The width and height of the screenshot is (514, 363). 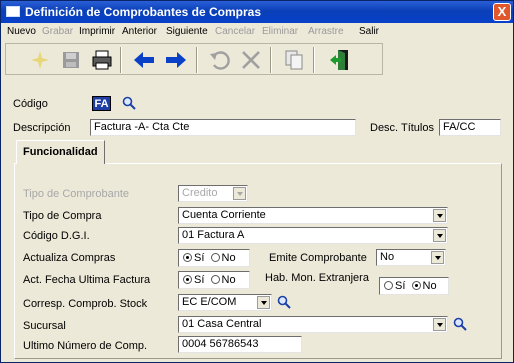 What do you see at coordinates (318, 258) in the screenshot?
I see `emite-comprobante-label: Emite Comprobante` at bounding box center [318, 258].